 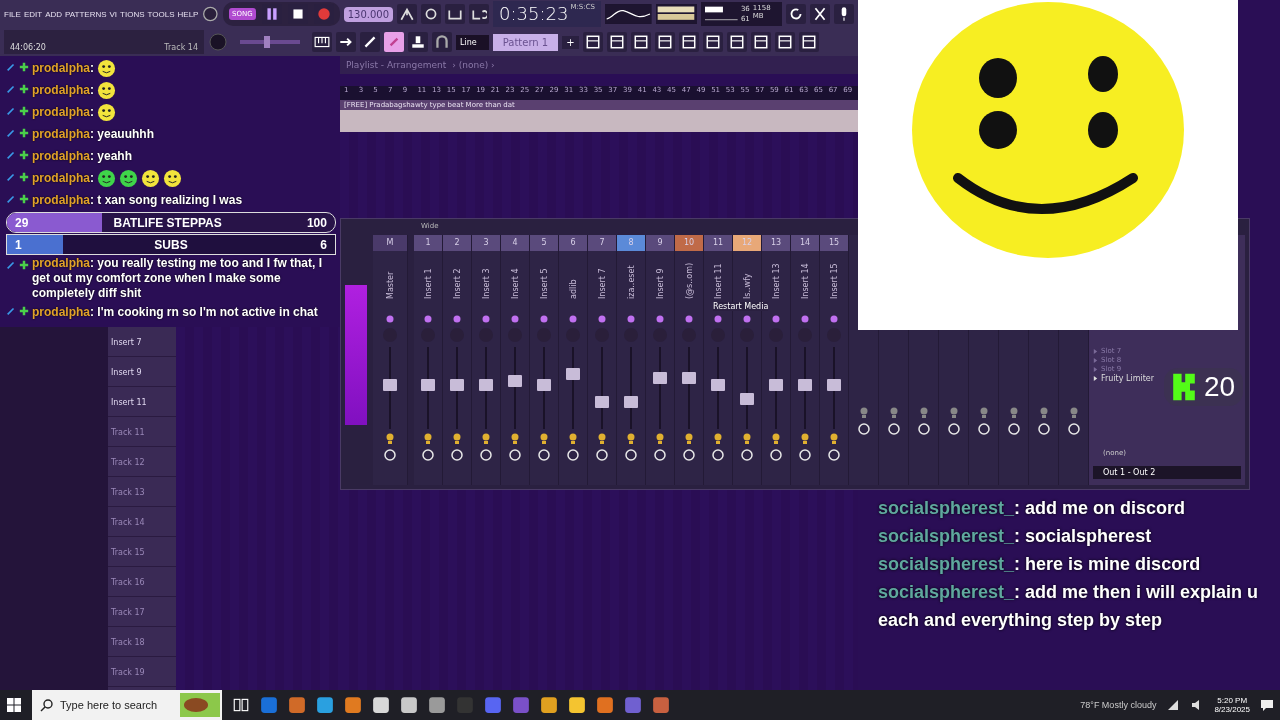 I want to click on menu-item: VI, so click(x=113, y=14).